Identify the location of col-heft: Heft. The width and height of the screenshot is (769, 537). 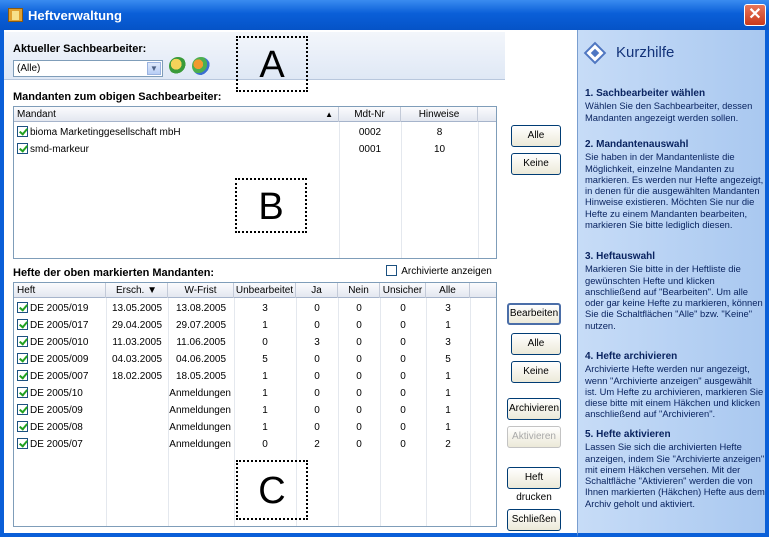
(60, 290).